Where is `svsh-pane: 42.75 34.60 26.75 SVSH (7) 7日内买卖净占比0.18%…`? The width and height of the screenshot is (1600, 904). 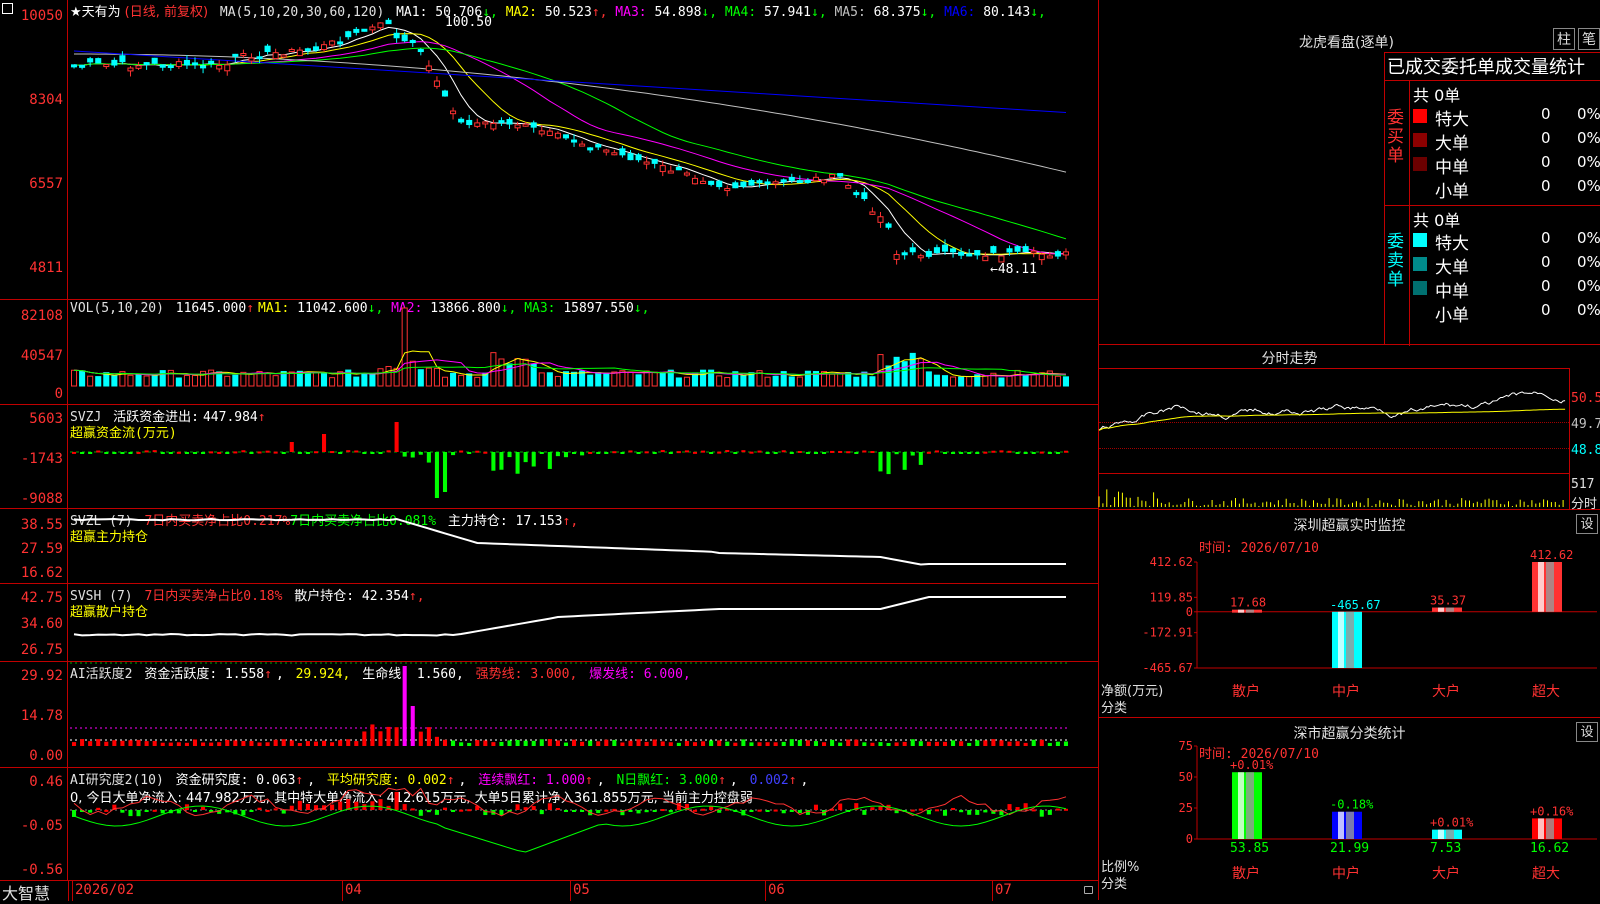
svsh-pane: 42.75 34.60 26.75 SVSH (7) 7日内买卖净占比0.18%… is located at coordinates (549, 623).